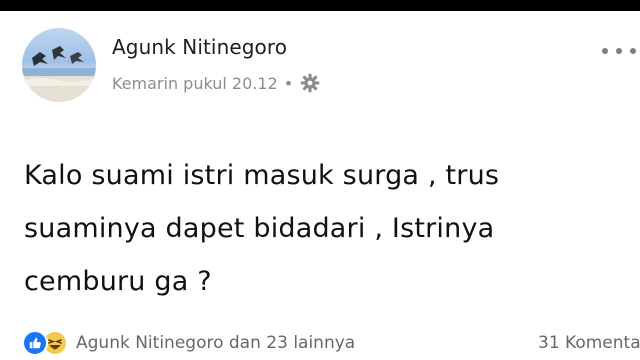 This screenshot has height=360, width=640. What do you see at coordinates (216, 343) in the screenshot?
I see `reactions-summary-text: Agunk Nitinegoro dan 23 lainnya` at bounding box center [216, 343].